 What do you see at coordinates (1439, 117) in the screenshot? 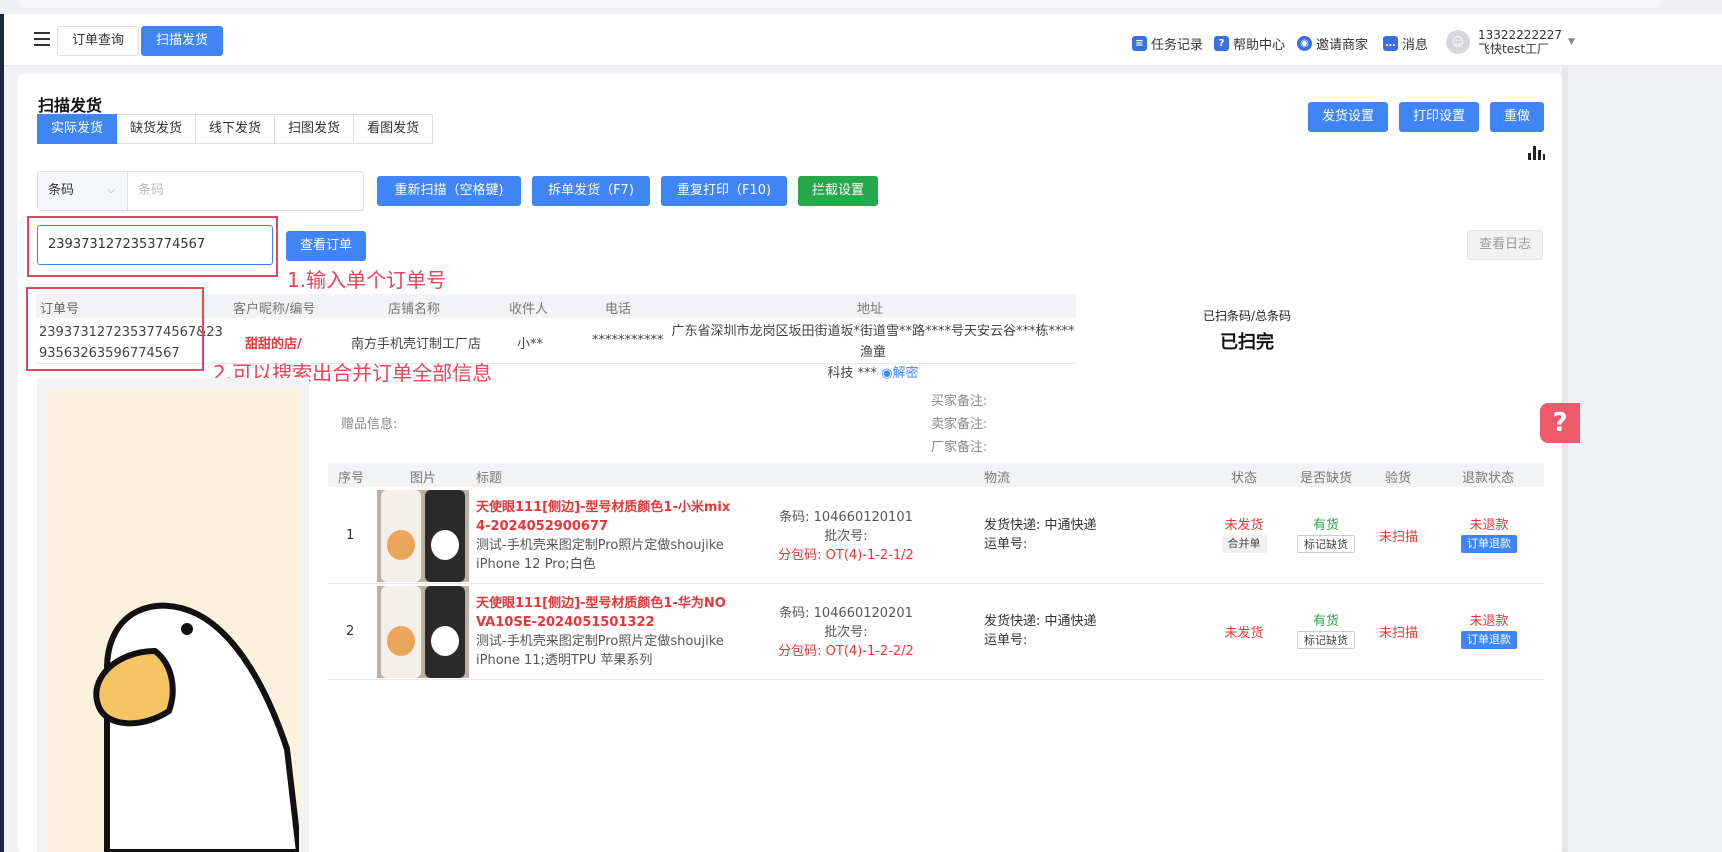
I see `print-settings-button: 打印设置` at bounding box center [1439, 117].